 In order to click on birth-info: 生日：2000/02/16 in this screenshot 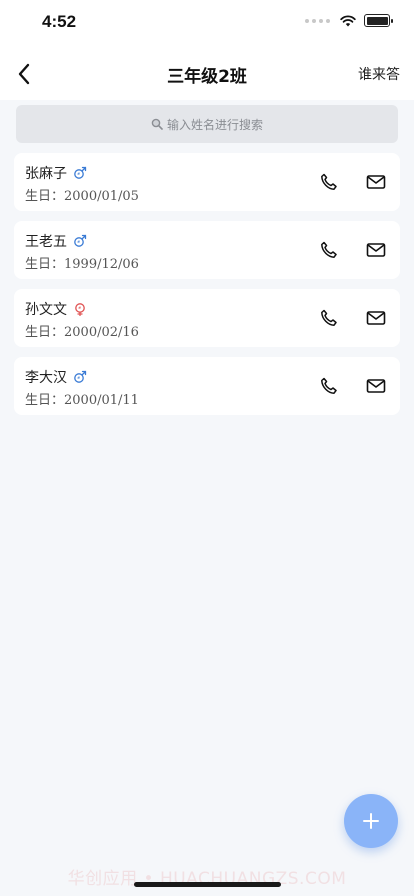, I will do `click(82, 330)`.